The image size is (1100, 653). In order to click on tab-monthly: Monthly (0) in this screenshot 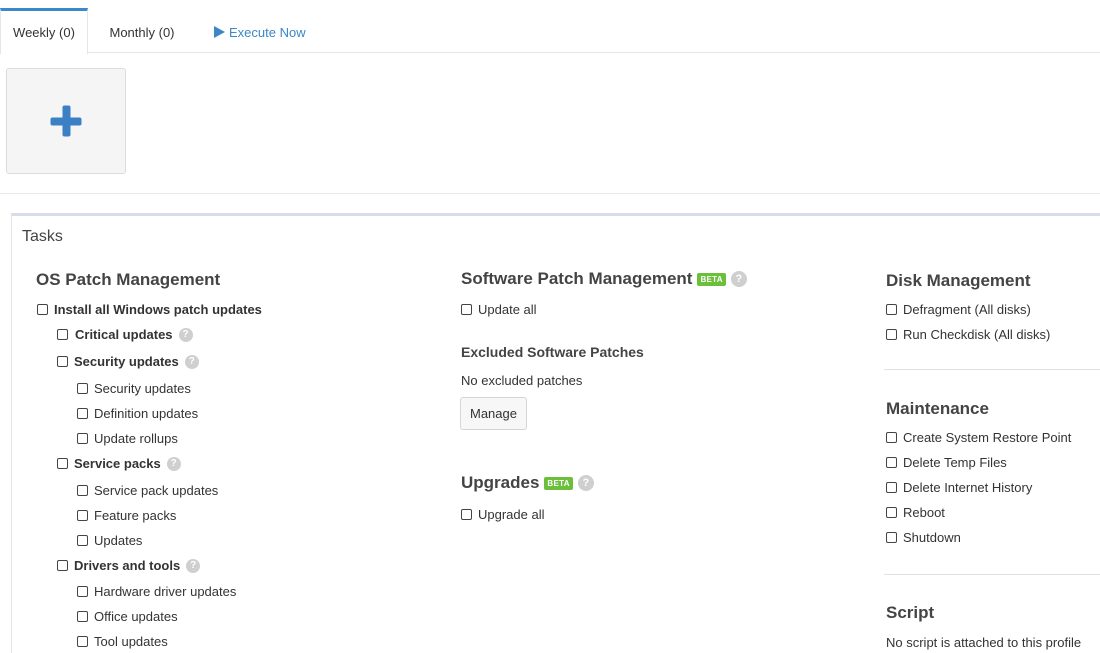, I will do `click(142, 30)`.